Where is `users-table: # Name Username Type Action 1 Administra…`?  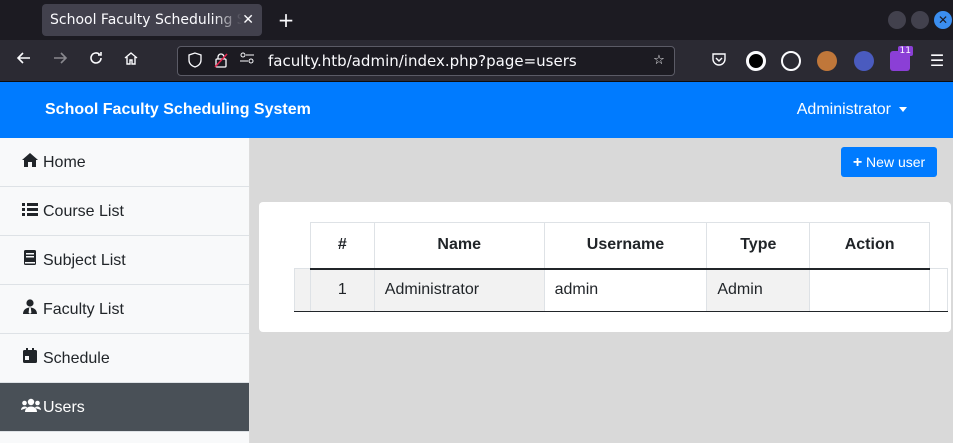
users-table: # Name Username Type Action 1 Administra… is located at coordinates (621, 267).